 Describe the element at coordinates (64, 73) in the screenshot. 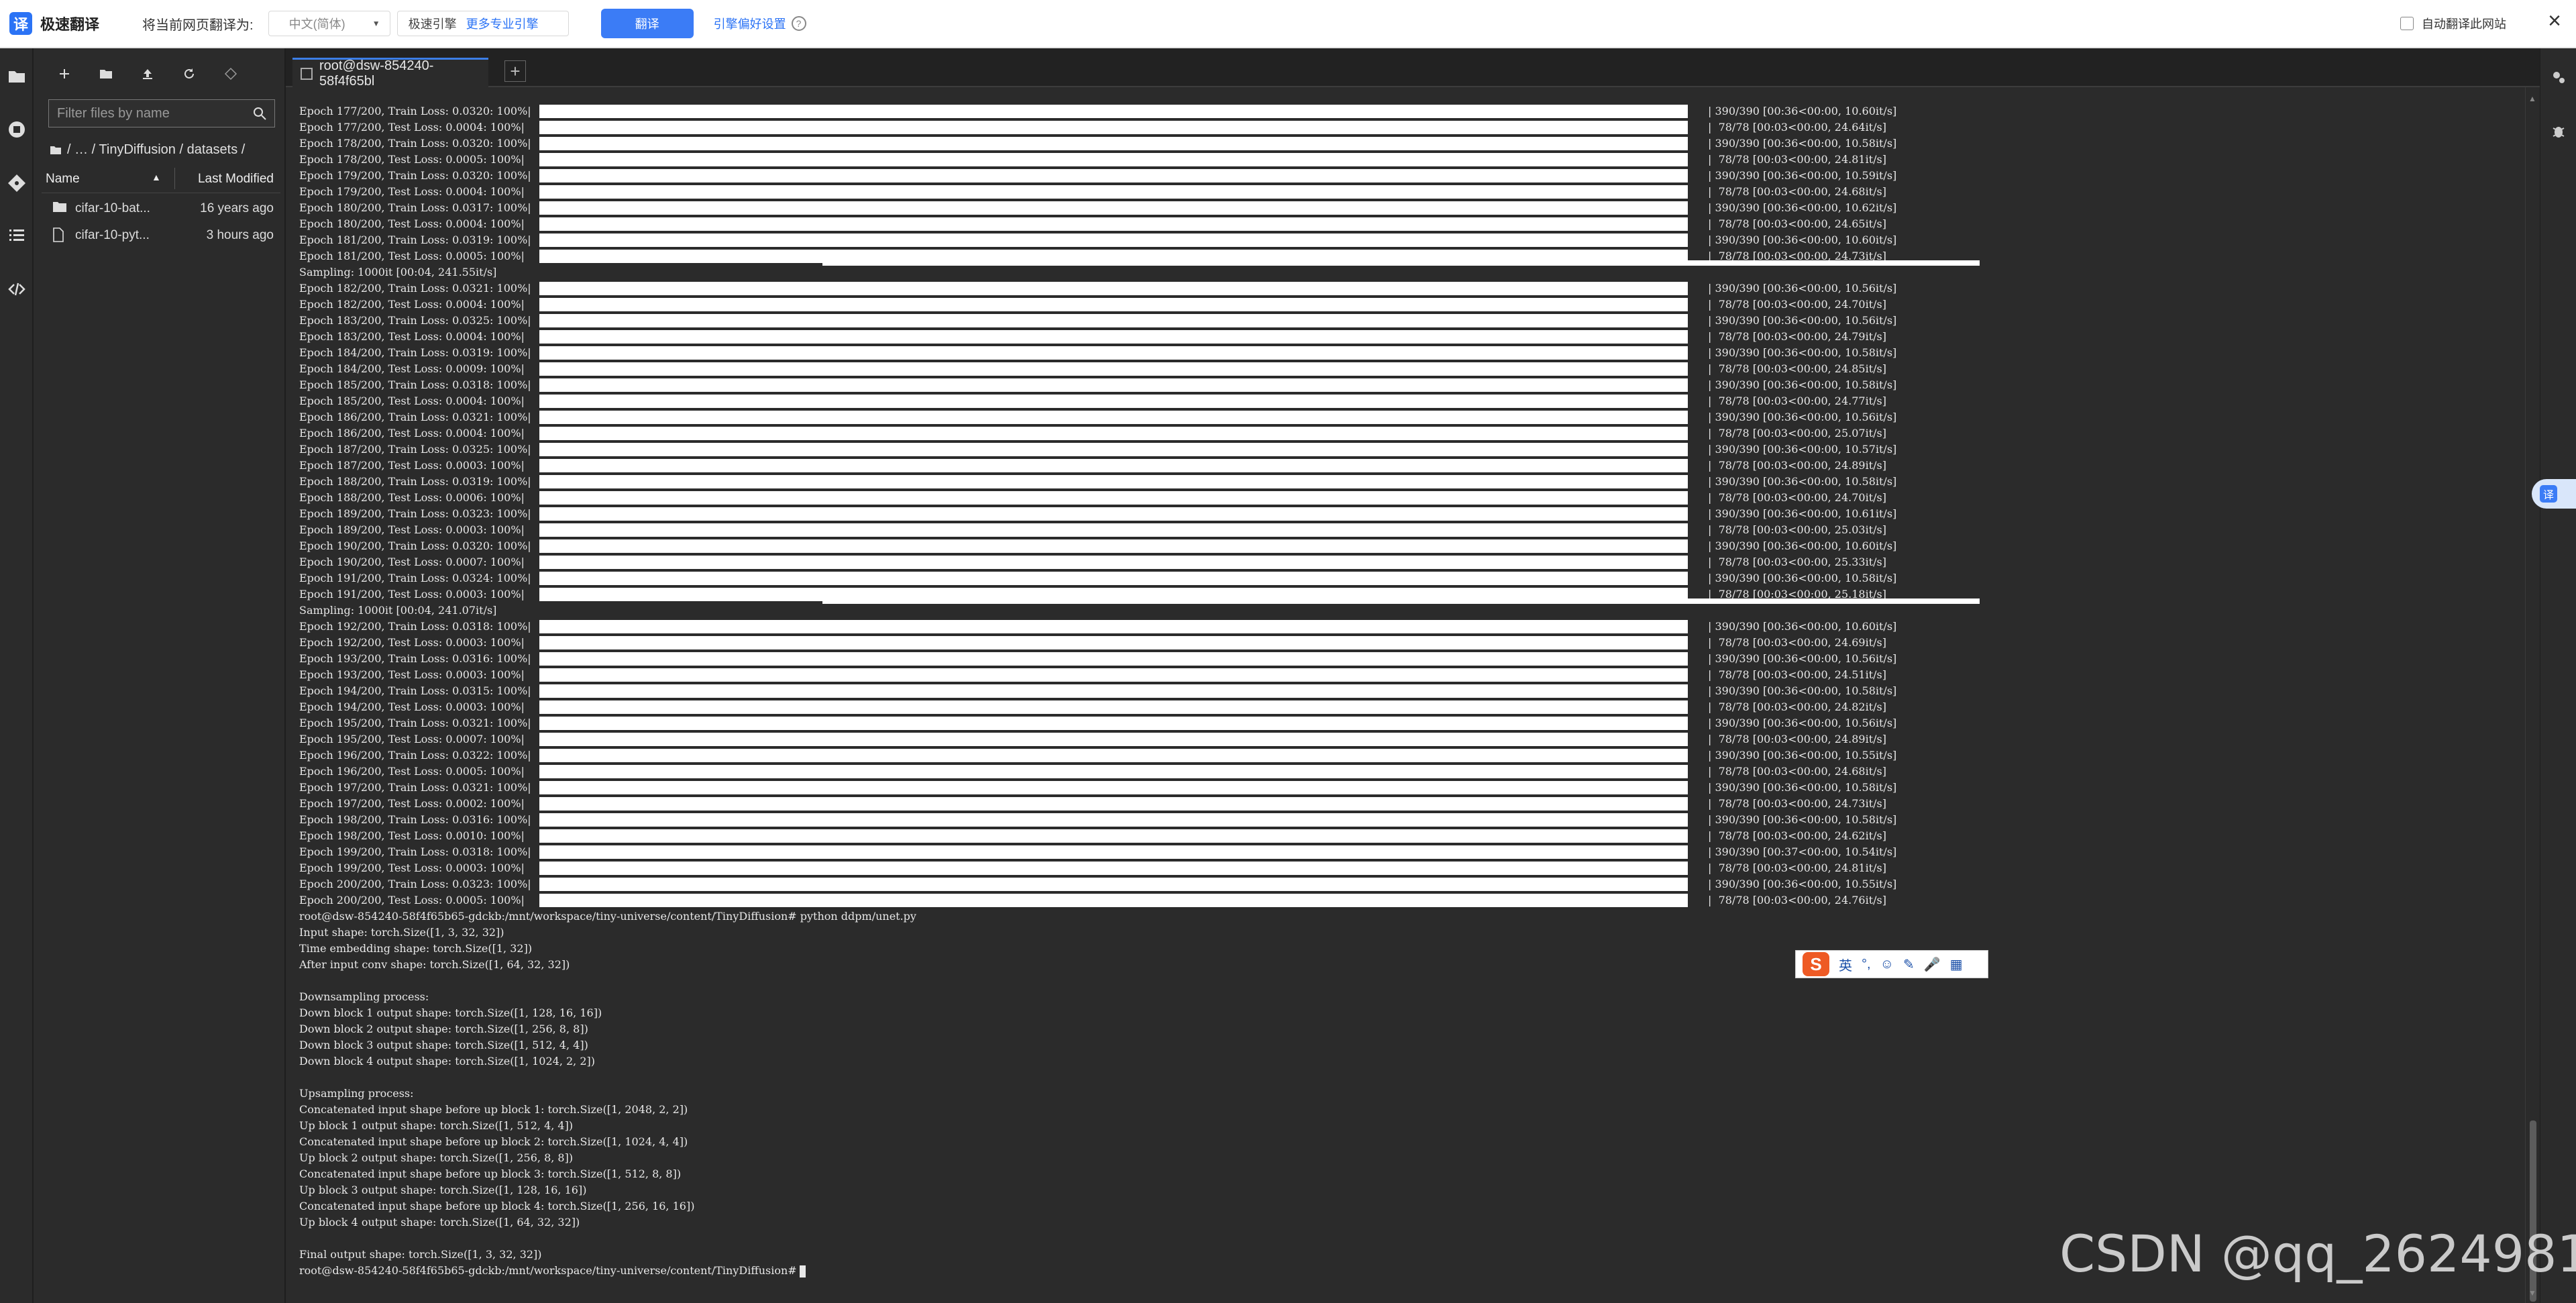

I see `new-launcher-icon` at that location.